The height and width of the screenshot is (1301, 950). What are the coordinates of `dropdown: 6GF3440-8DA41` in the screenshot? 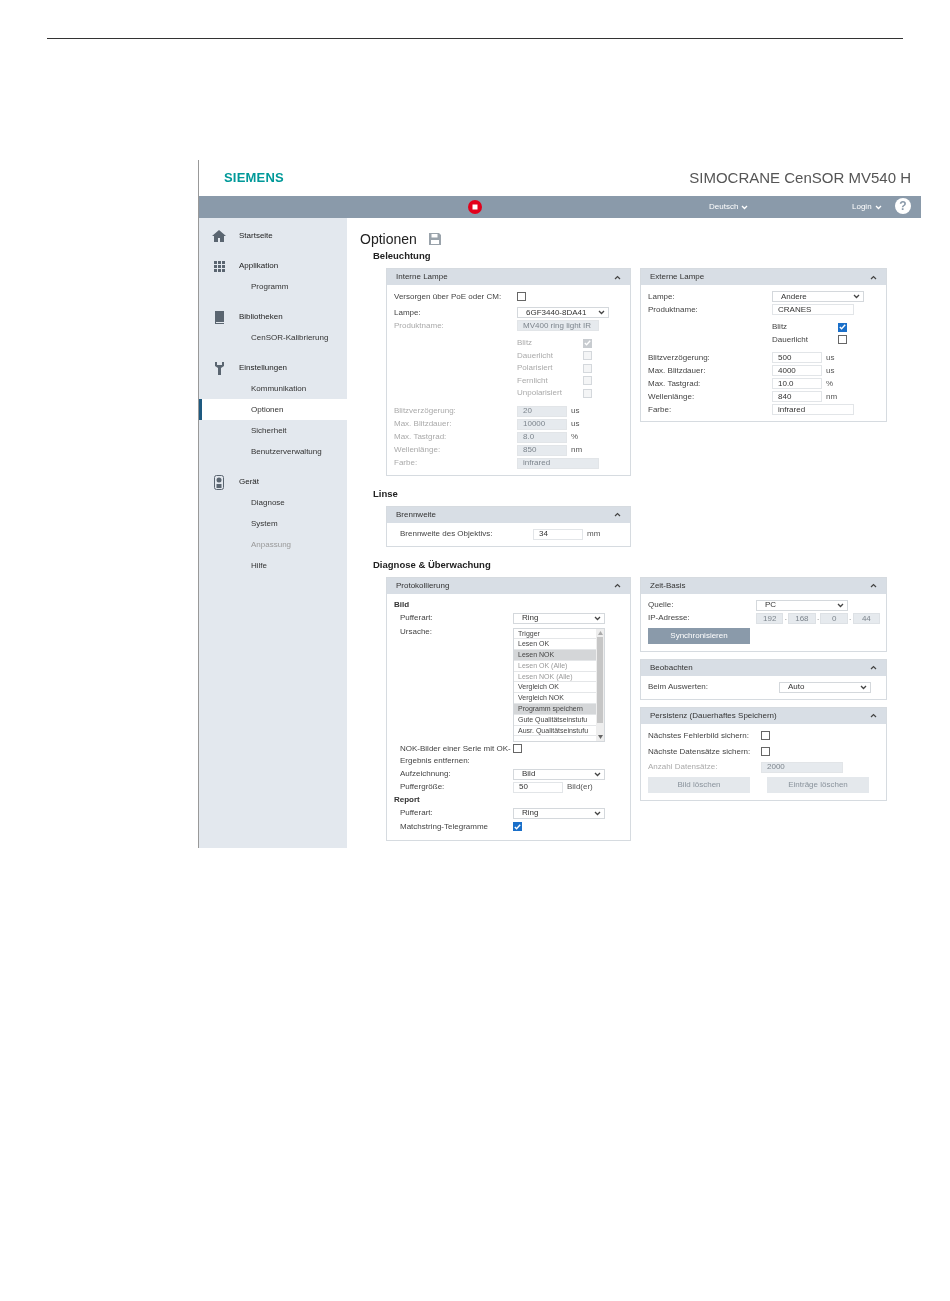 It's located at (563, 312).